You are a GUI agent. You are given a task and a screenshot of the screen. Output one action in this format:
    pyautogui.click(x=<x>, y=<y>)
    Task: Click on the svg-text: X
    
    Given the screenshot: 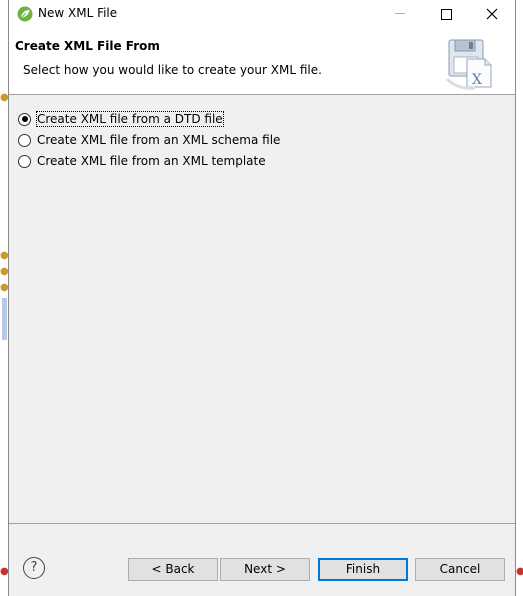 What is the action you would take?
    pyautogui.click(x=477, y=80)
    